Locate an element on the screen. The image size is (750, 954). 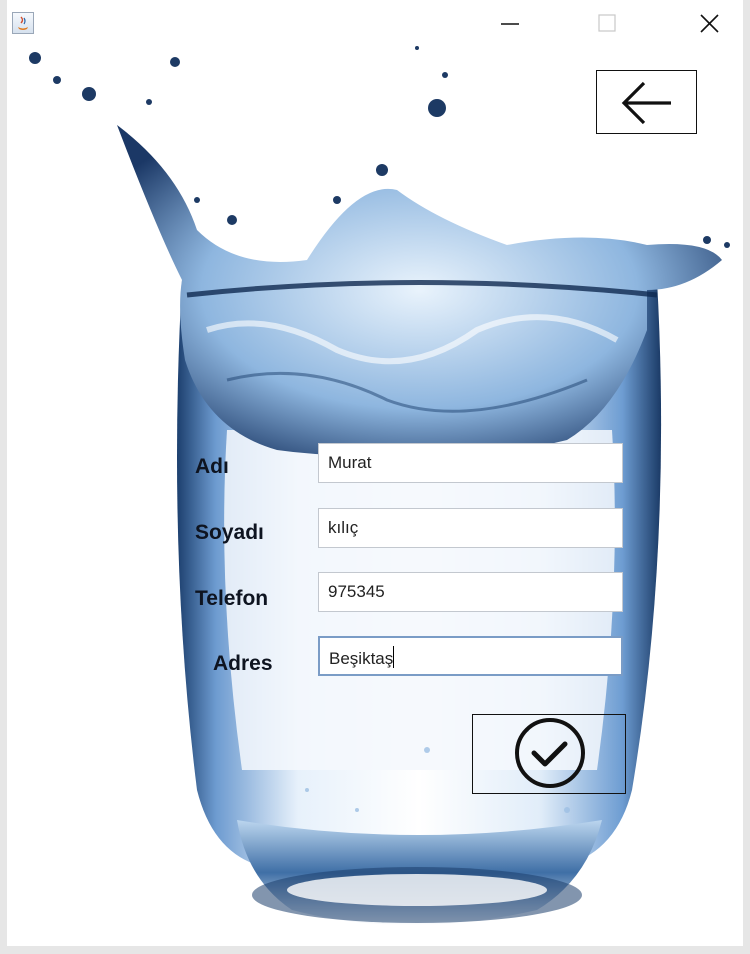
address-value: Beşiktaş is located at coordinates (361, 658).